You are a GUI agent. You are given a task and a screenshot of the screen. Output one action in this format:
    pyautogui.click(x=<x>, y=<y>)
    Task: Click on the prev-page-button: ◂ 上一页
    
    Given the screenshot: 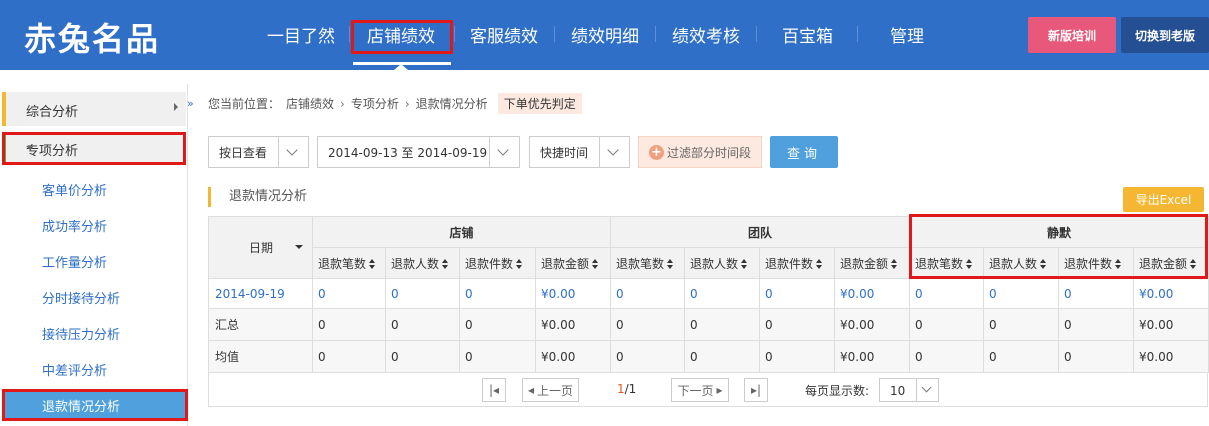 What is the action you would take?
    pyautogui.click(x=550, y=390)
    